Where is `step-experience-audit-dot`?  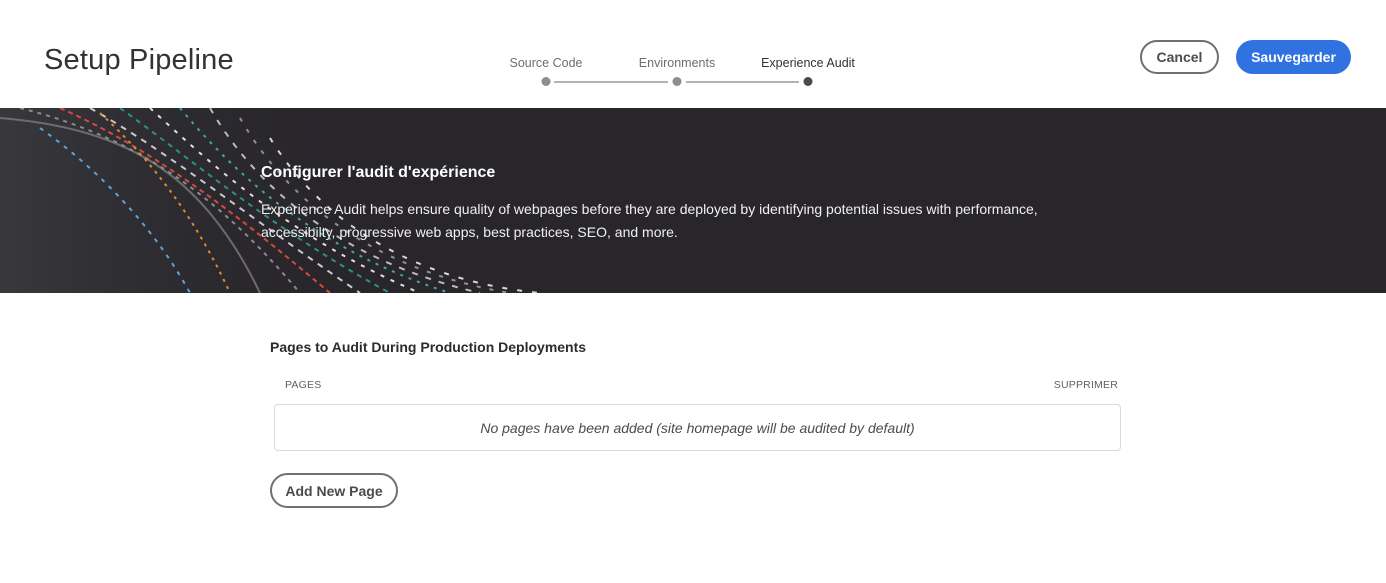 step-experience-audit-dot is located at coordinates (808, 81).